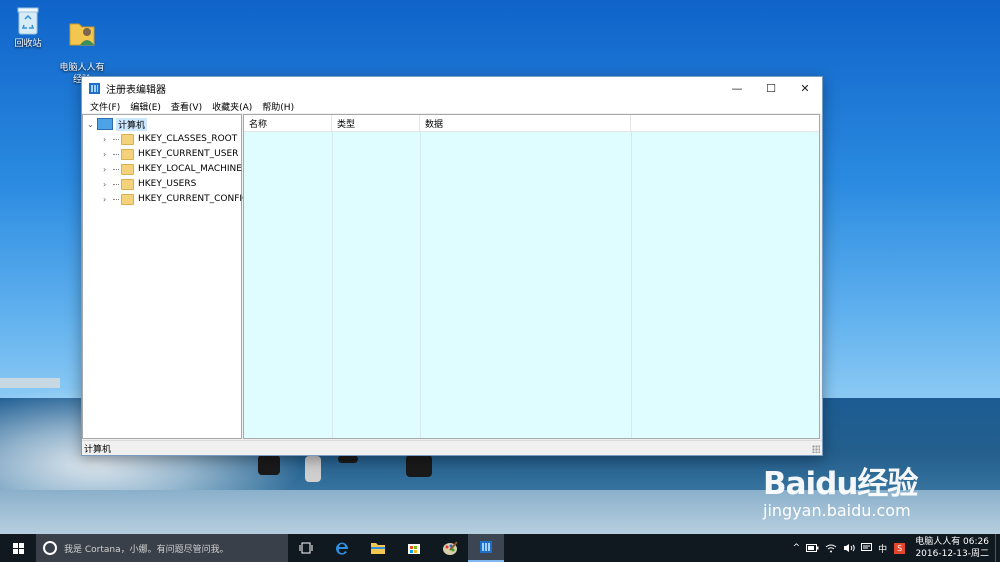 The image size is (1000, 562). I want to click on column-header-type: 类型, so click(376, 123).